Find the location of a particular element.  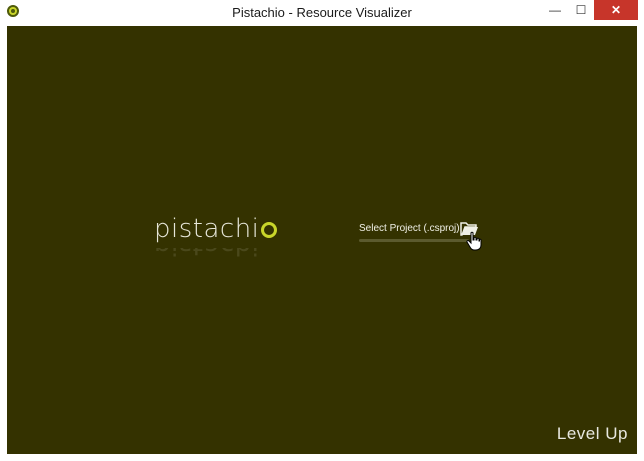

select-project-underline is located at coordinates (414, 240).